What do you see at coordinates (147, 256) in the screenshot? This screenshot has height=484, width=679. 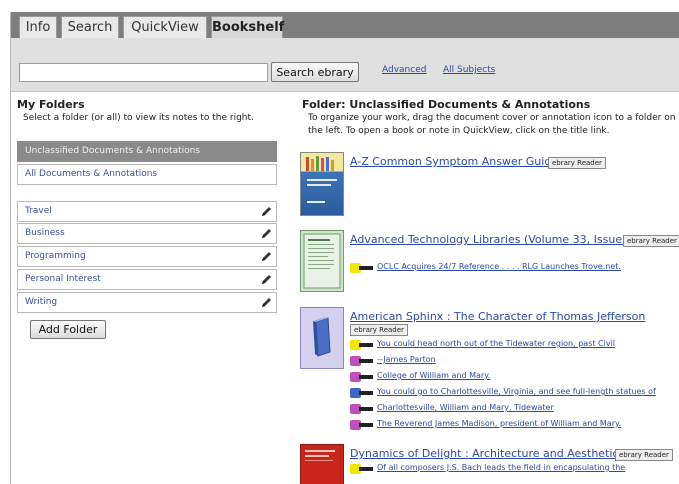 I see `folder-programming: Programming` at bounding box center [147, 256].